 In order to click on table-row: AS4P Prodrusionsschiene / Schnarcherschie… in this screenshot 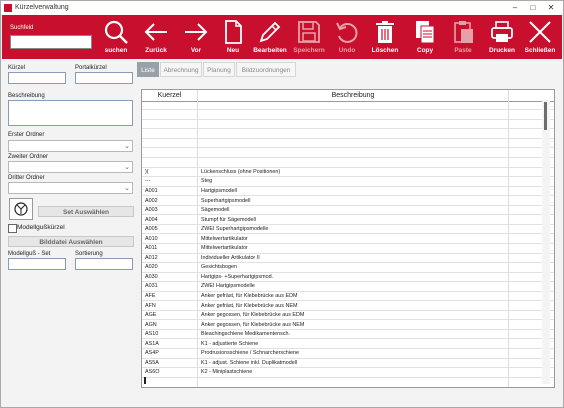, I will do `click(348, 354)`.